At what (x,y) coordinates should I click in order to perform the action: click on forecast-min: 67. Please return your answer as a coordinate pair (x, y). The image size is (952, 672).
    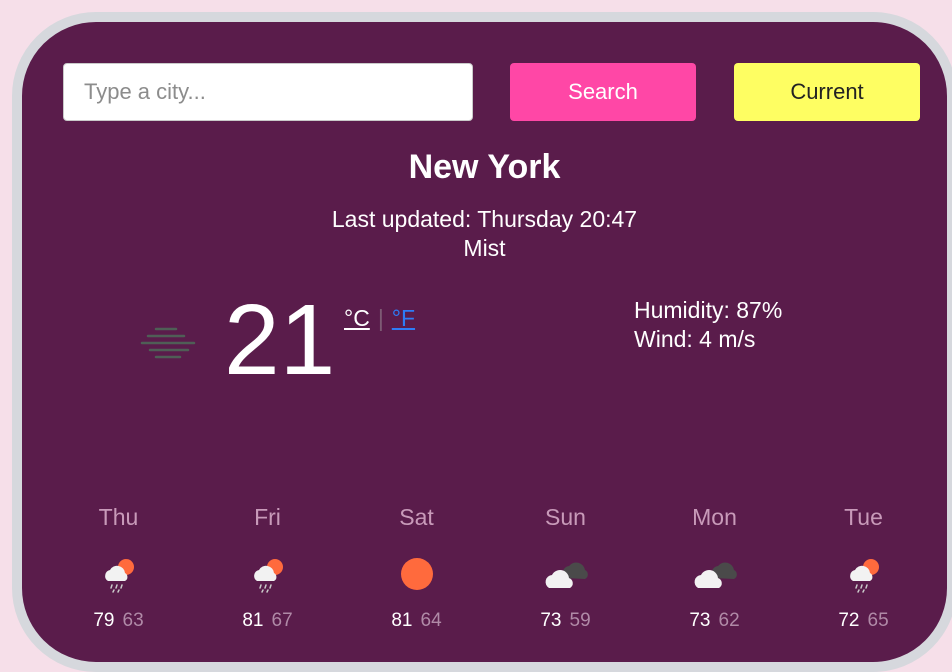
    Looking at the image, I should click on (282, 620).